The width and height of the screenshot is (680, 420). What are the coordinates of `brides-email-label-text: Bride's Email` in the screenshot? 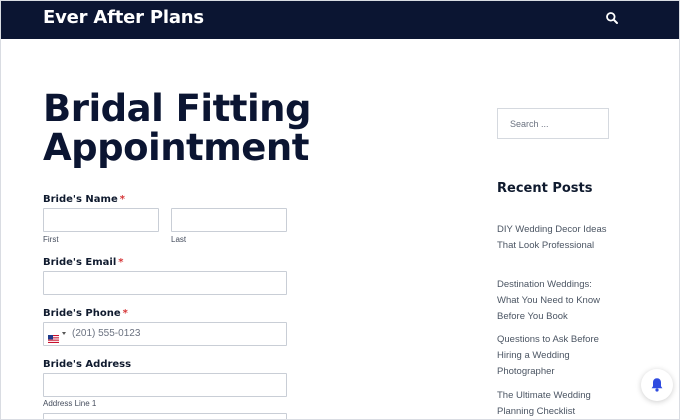 It's located at (80, 262).